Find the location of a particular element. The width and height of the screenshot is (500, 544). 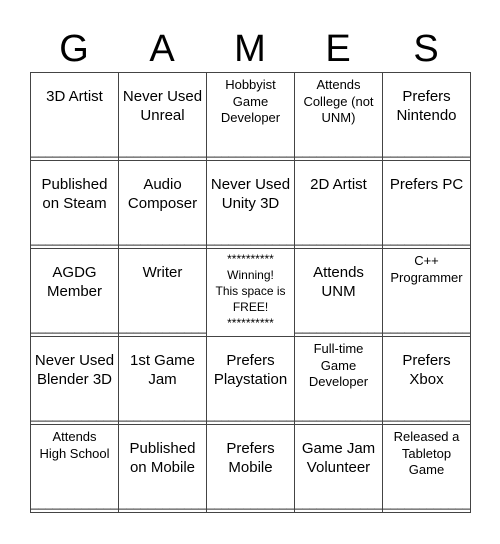

bingo-cell: 2D Artist ____________ is located at coordinates (338, 204).